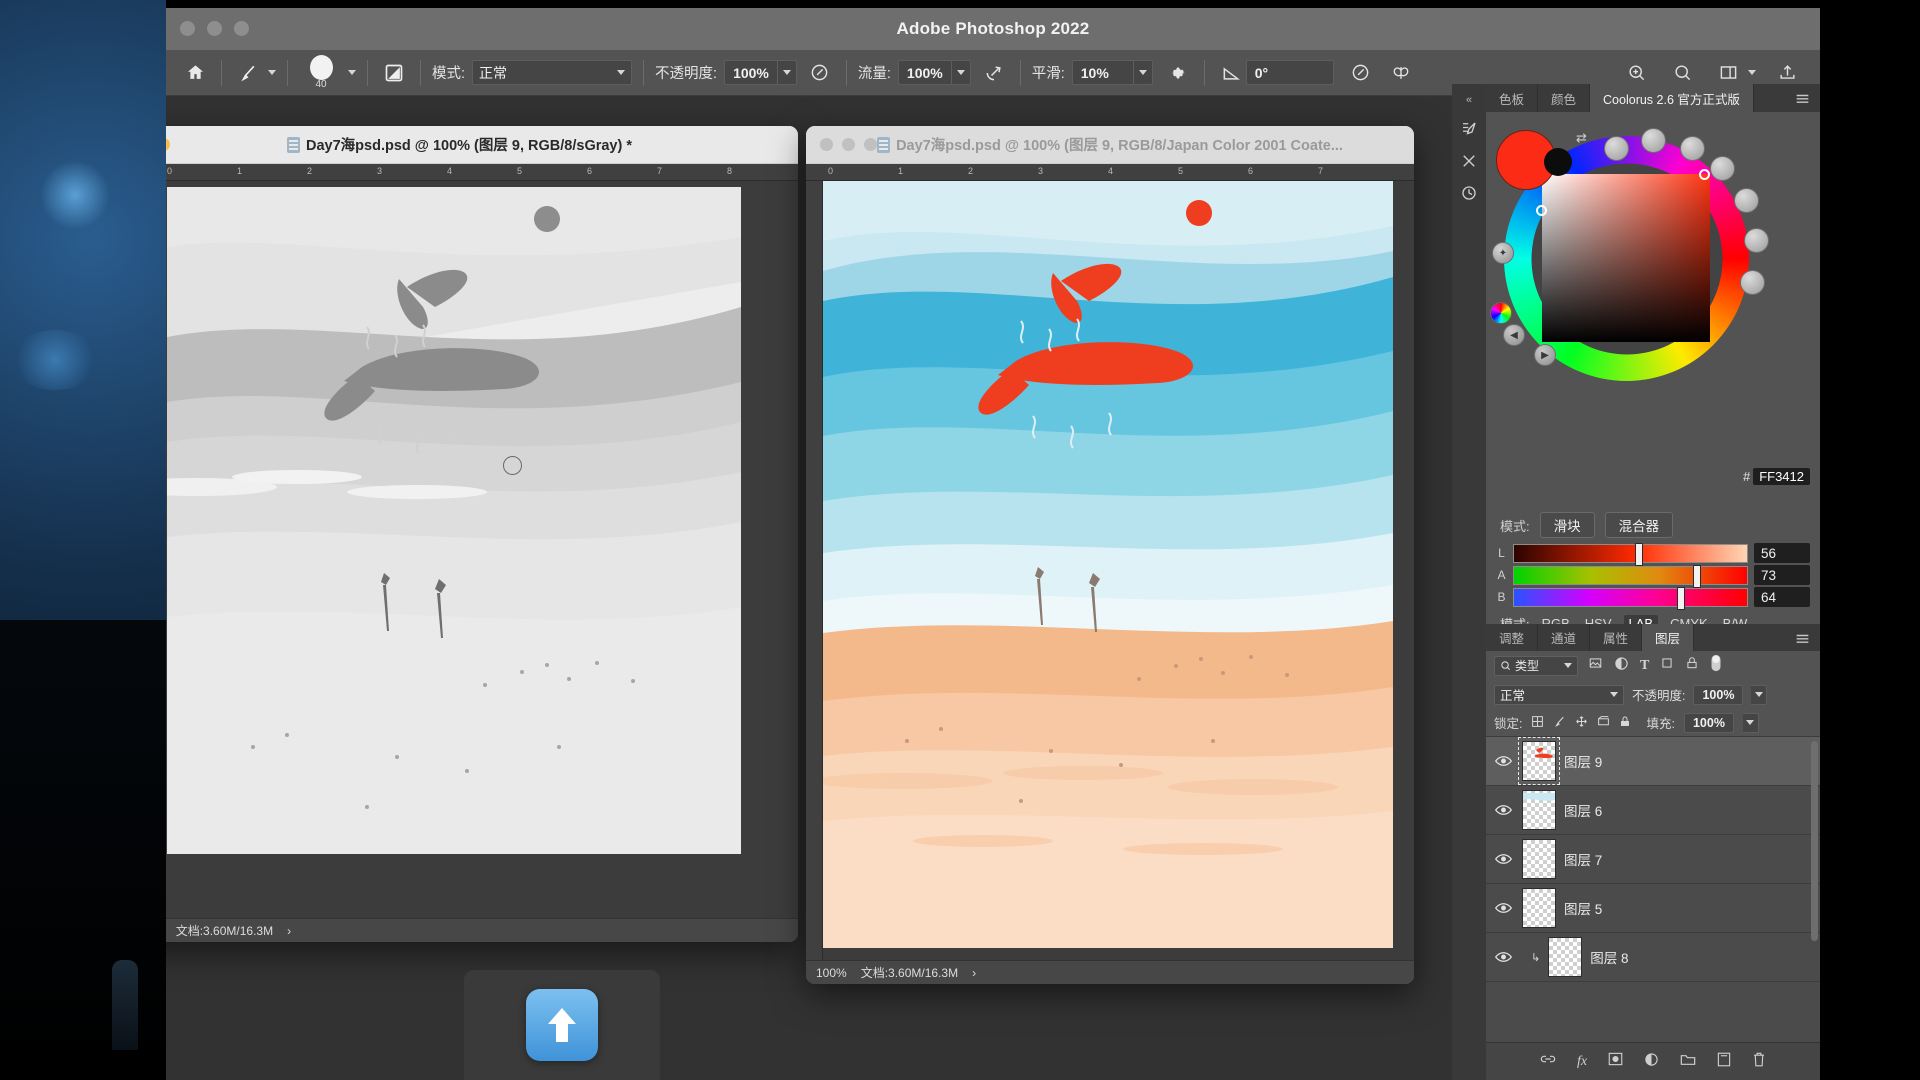 This screenshot has width=1920, height=1080. Describe the element at coordinates (1636, 73) in the screenshot. I see `search-plus-icon` at that location.